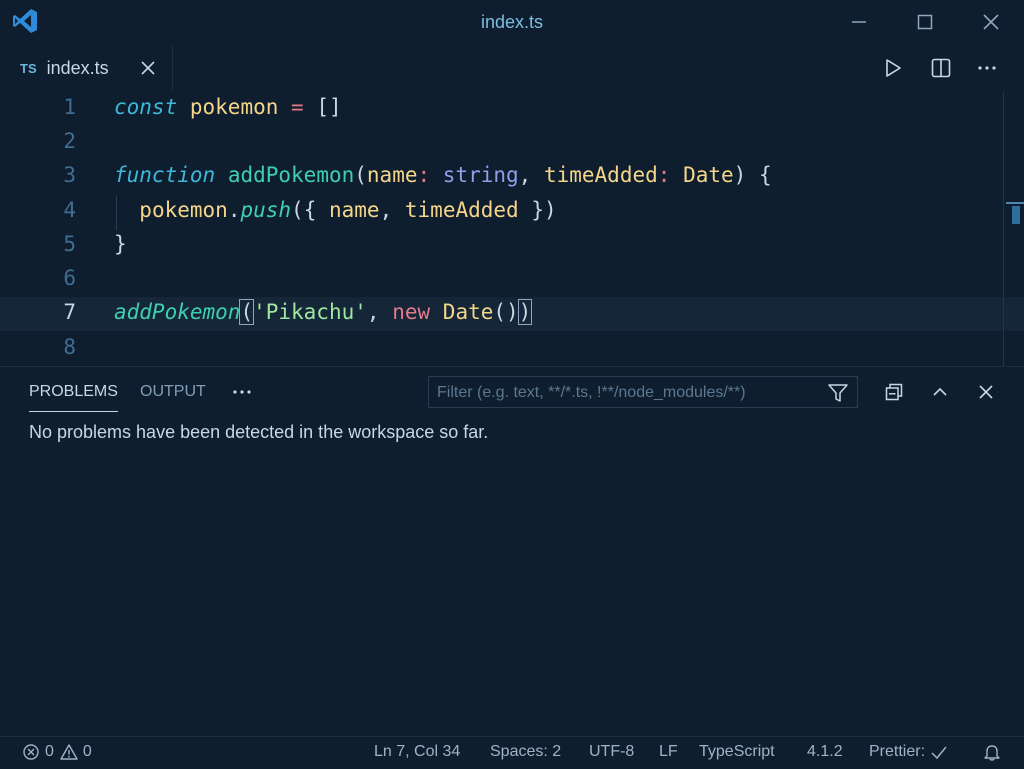 Image resolution: width=1024 pixels, height=769 pixels. Describe the element at coordinates (1015, 214) in the screenshot. I see `overview-ruler-marker` at that location.